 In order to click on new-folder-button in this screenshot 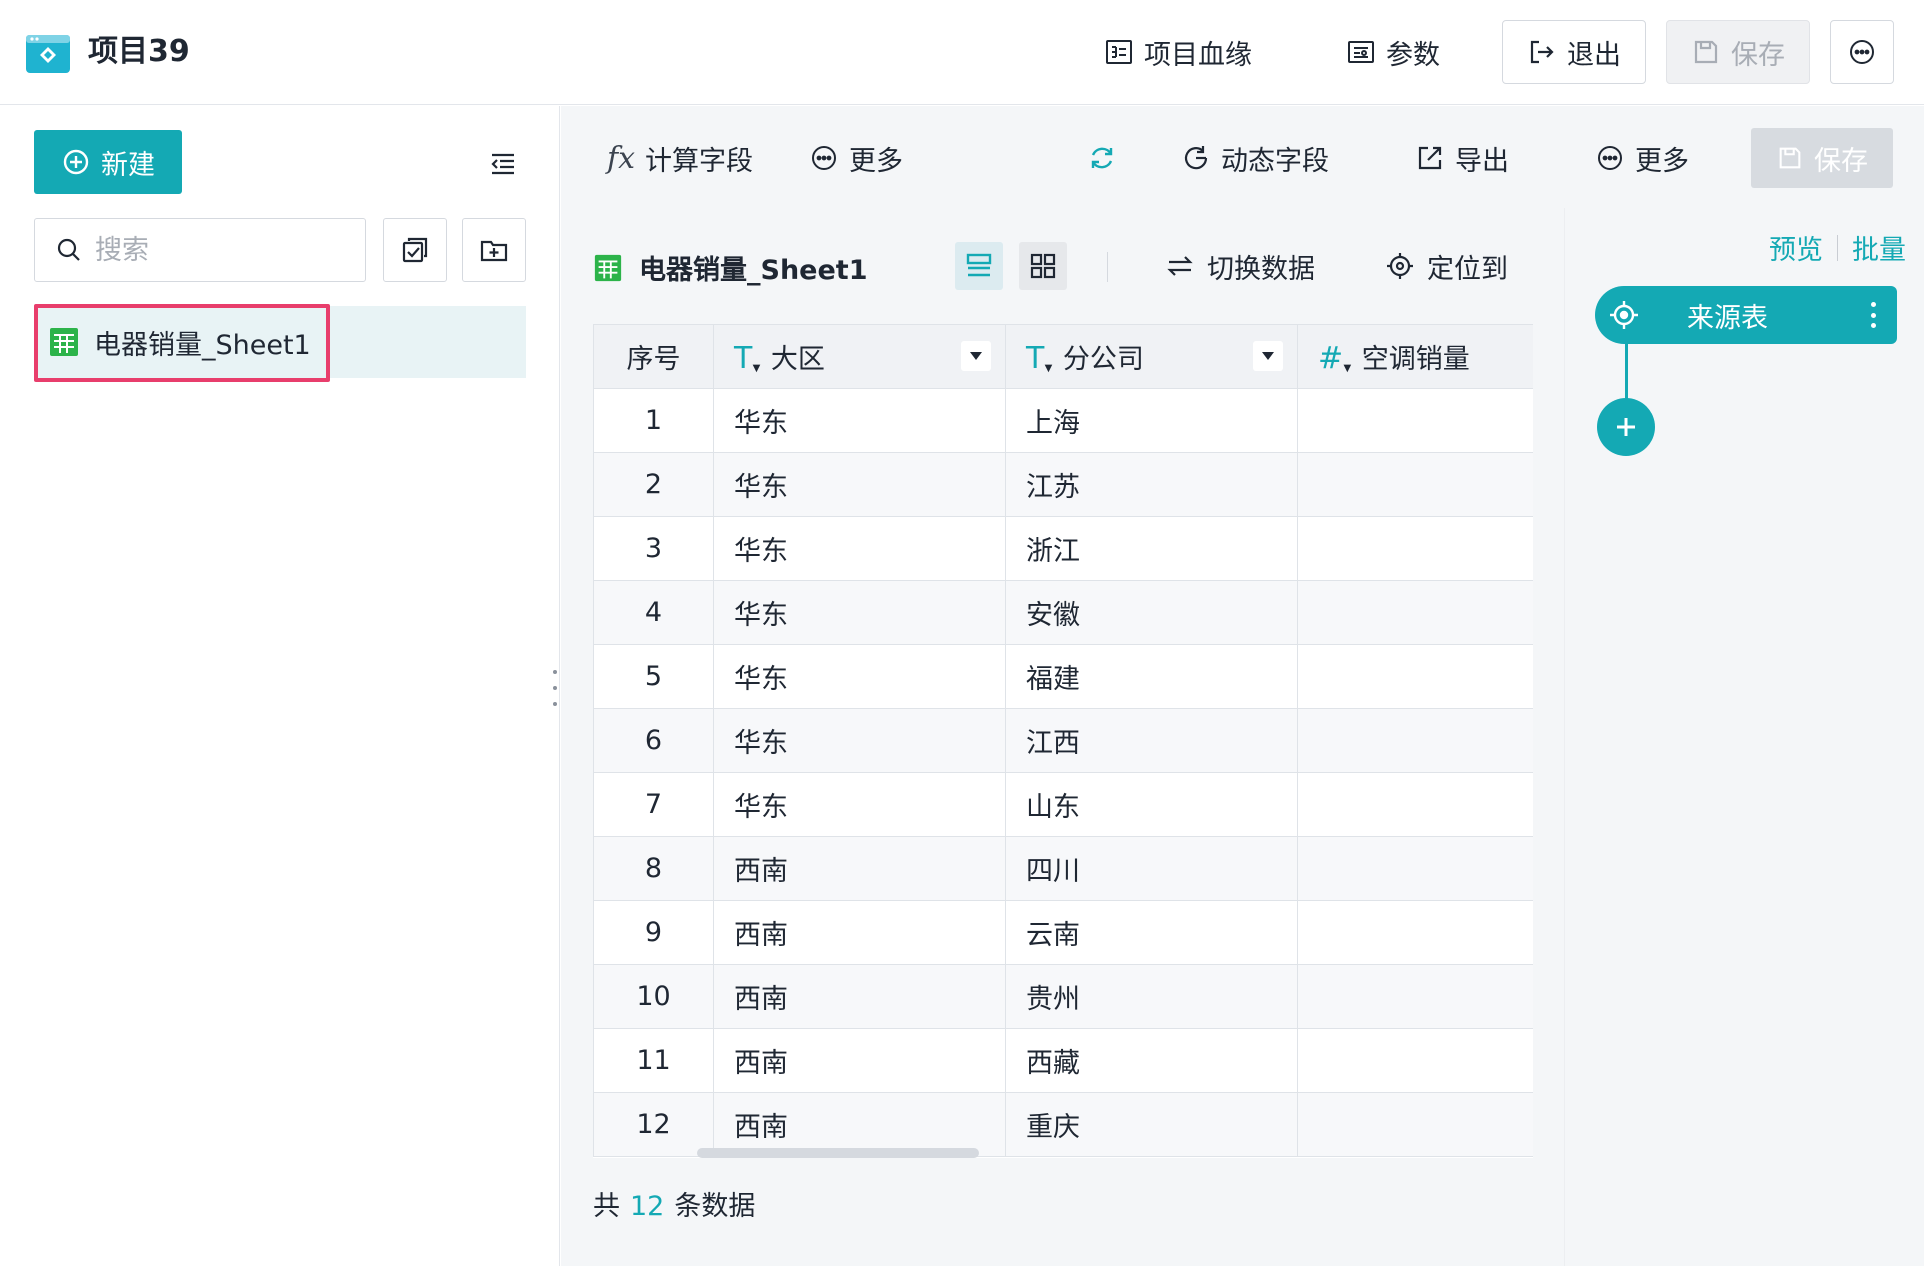, I will do `click(494, 250)`.